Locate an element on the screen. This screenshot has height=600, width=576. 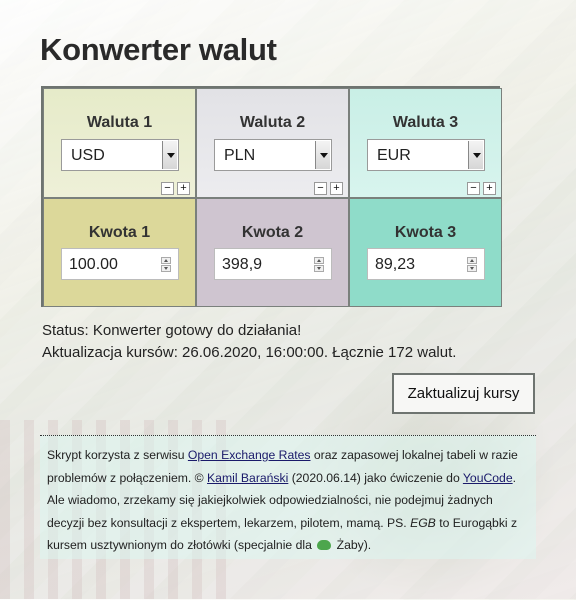
amount-label-2: Kwota 2 is located at coordinates (272, 232).